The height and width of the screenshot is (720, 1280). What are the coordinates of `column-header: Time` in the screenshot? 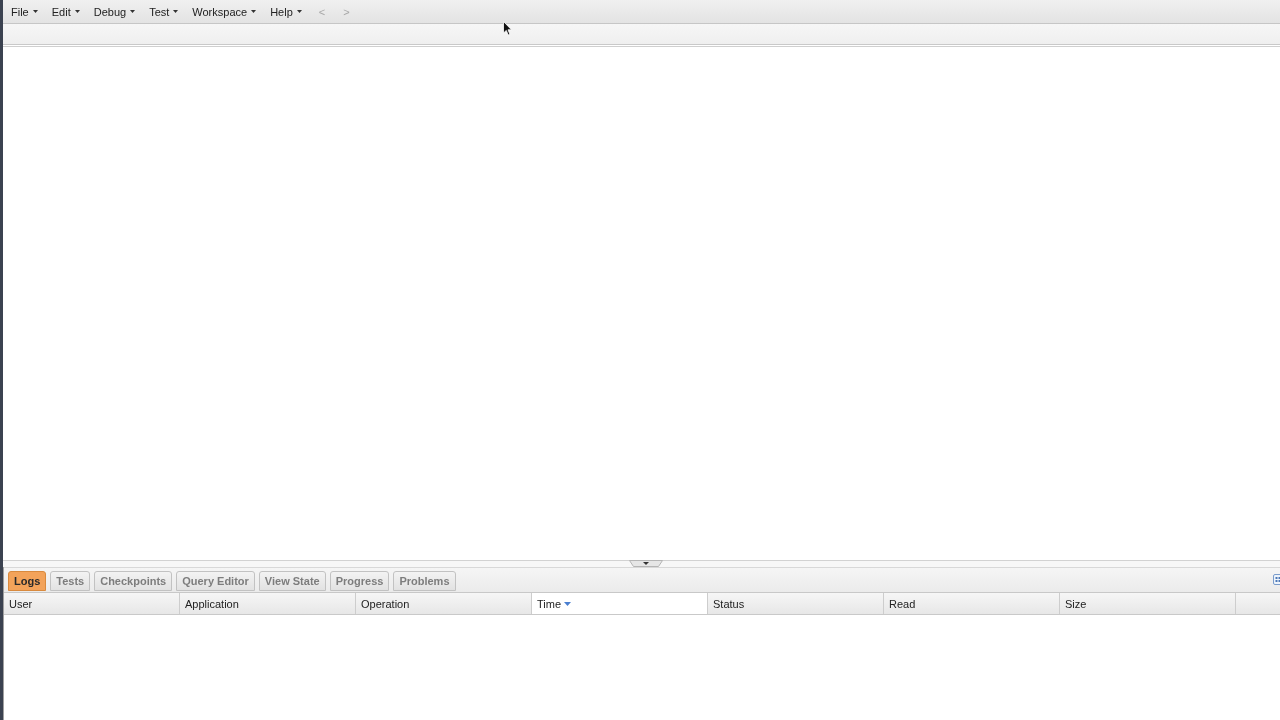 It's located at (620, 603).